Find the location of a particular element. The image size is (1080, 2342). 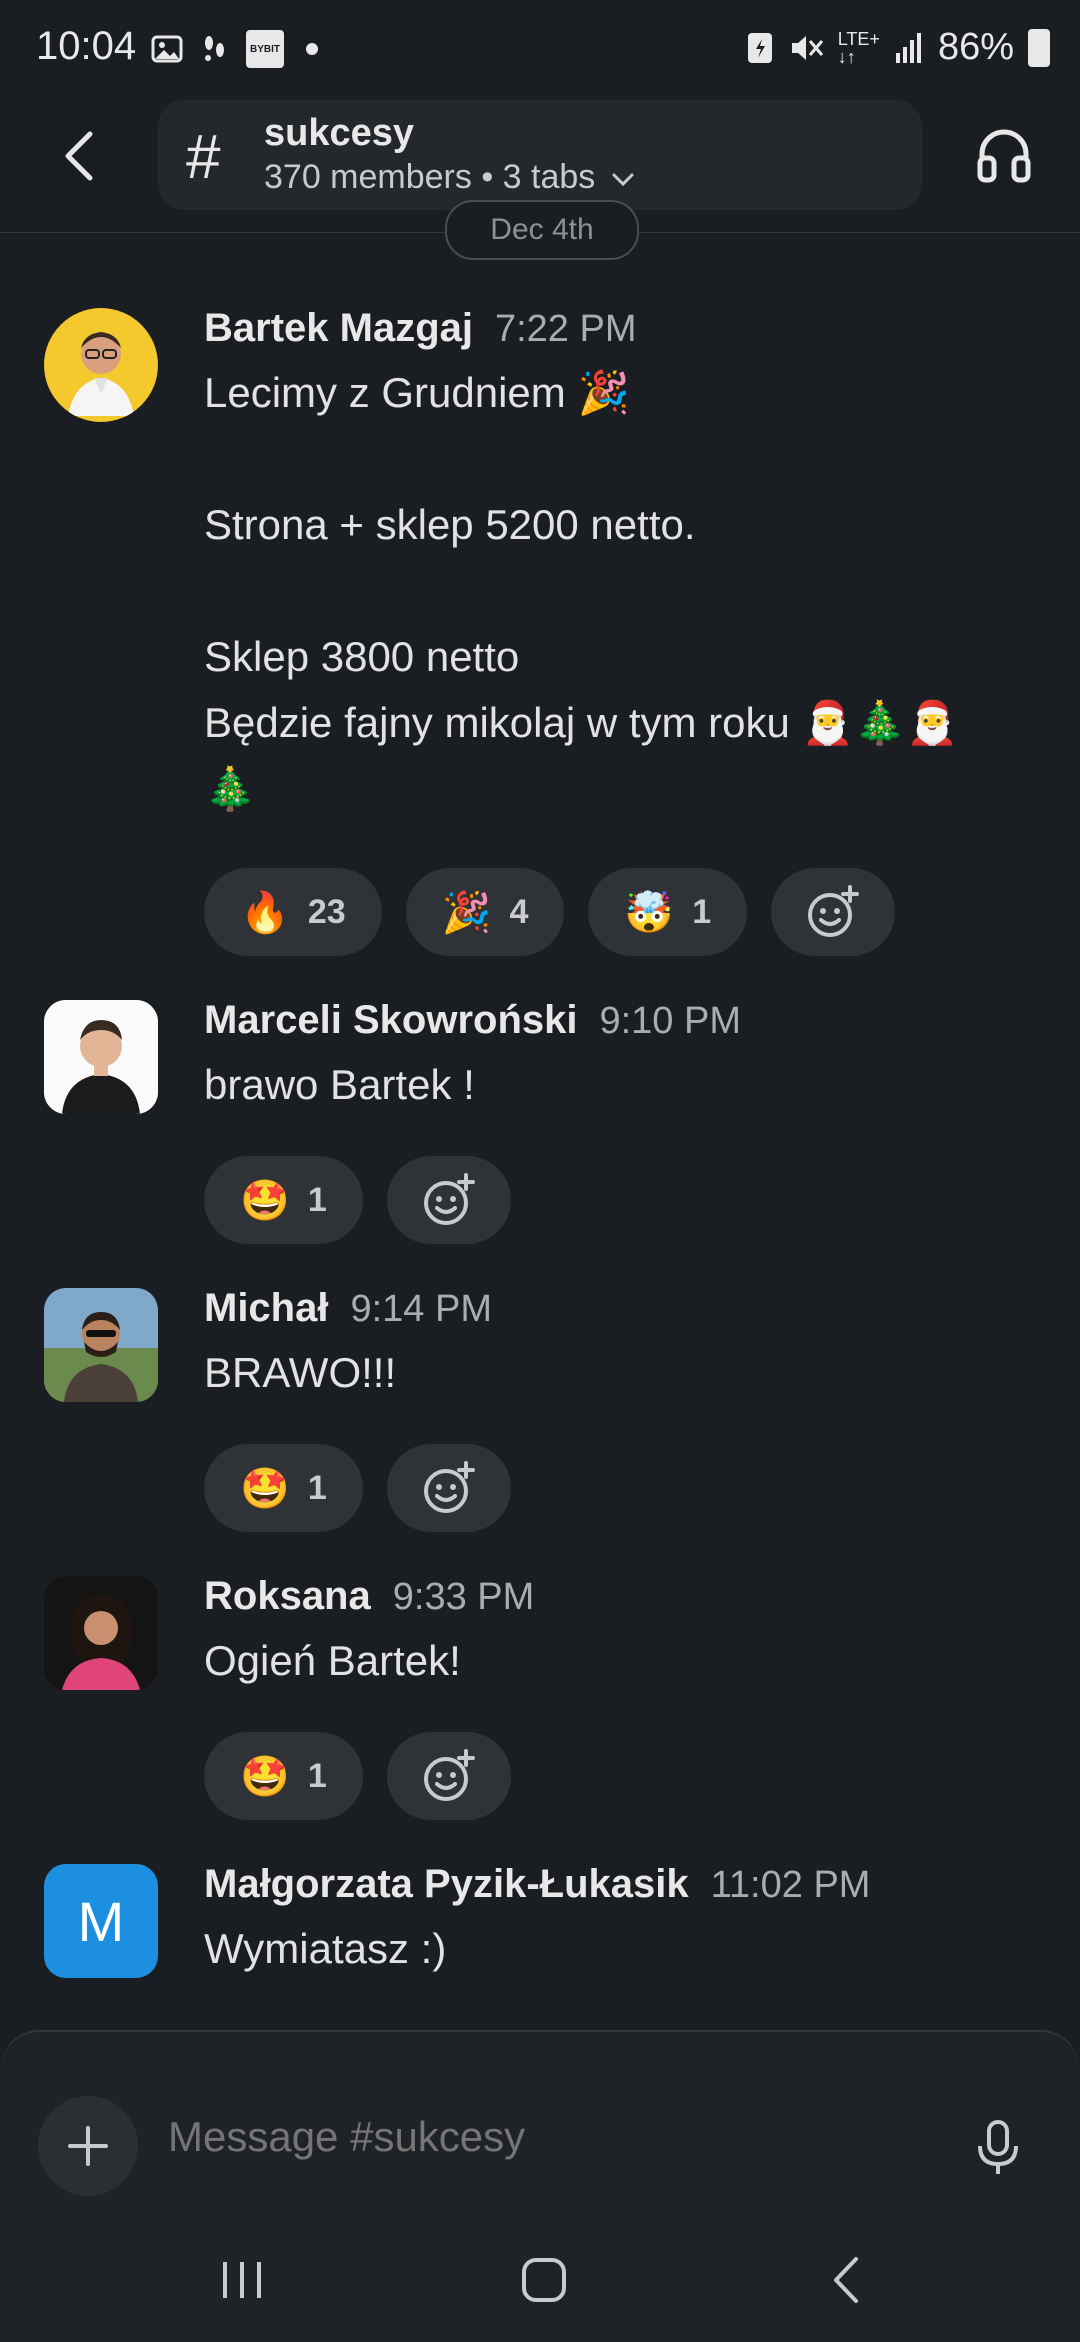

arrow-left-icon is located at coordinates (79, 156).